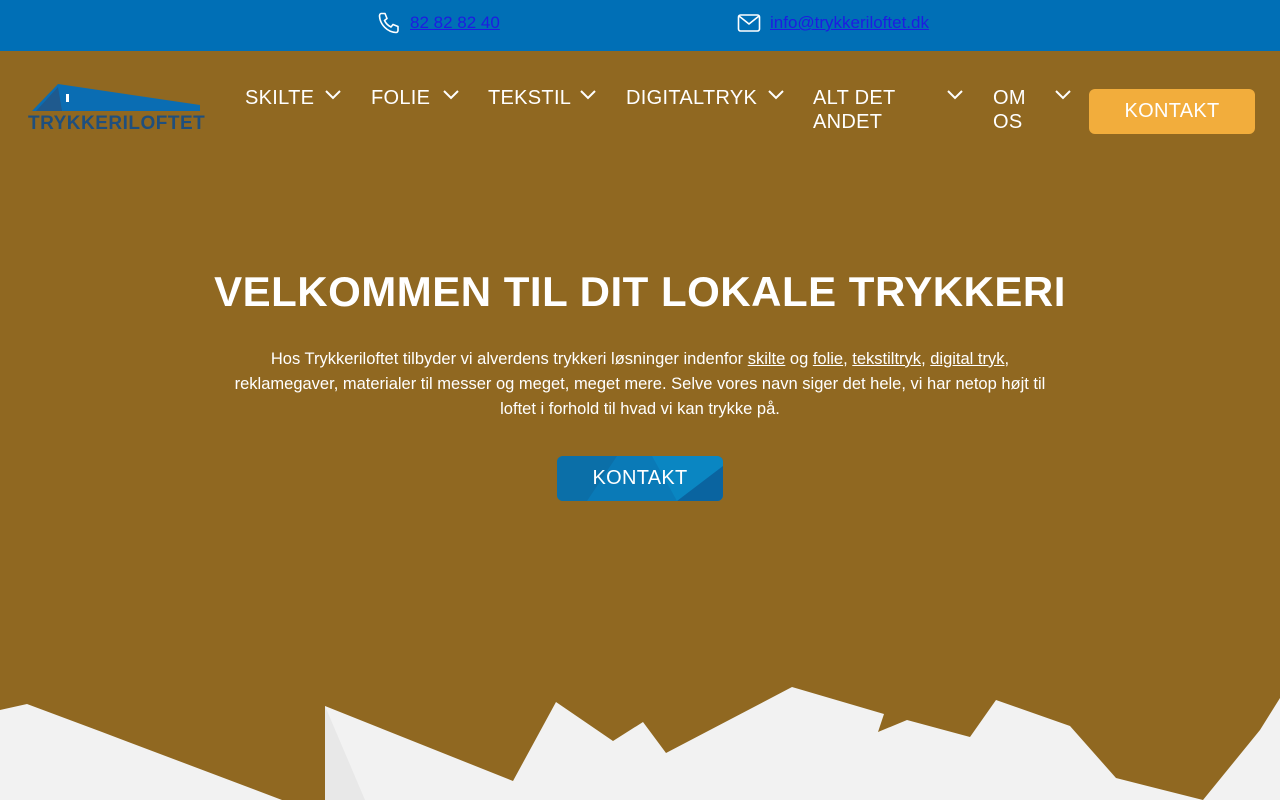  What do you see at coordinates (967, 359) in the screenshot?
I see `link-digital-tryk: digital tryk` at bounding box center [967, 359].